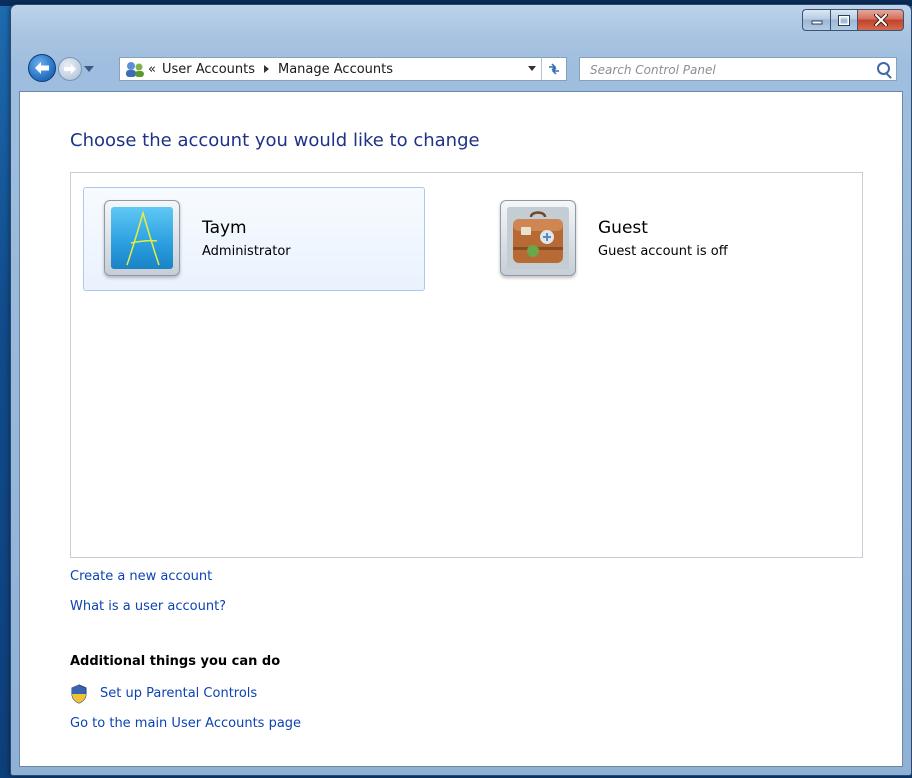  What do you see at coordinates (175, 661) in the screenshot?
I see `additional-things-heading: Additional things you can do` at bounding box center [175, 661].